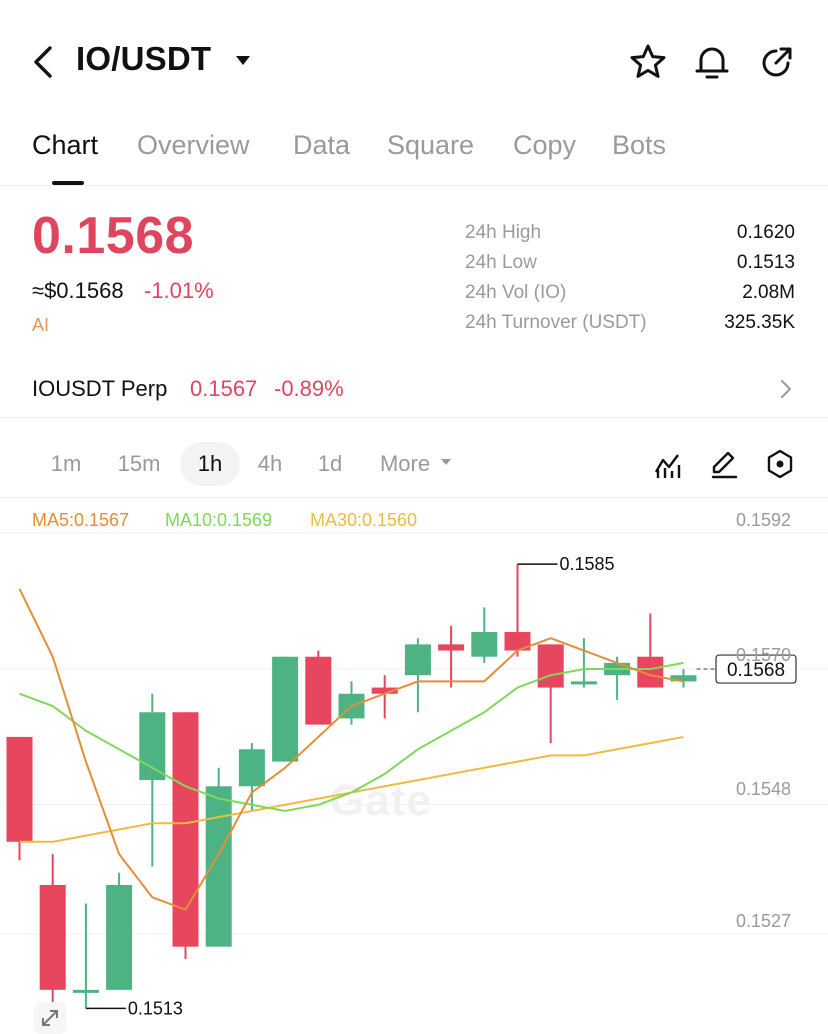 Image resolution: width=828 pixels, height=1034 pixels. I want to click on interval-bar: 1m 15m 1h 4h 1d More, so click(414, 464).